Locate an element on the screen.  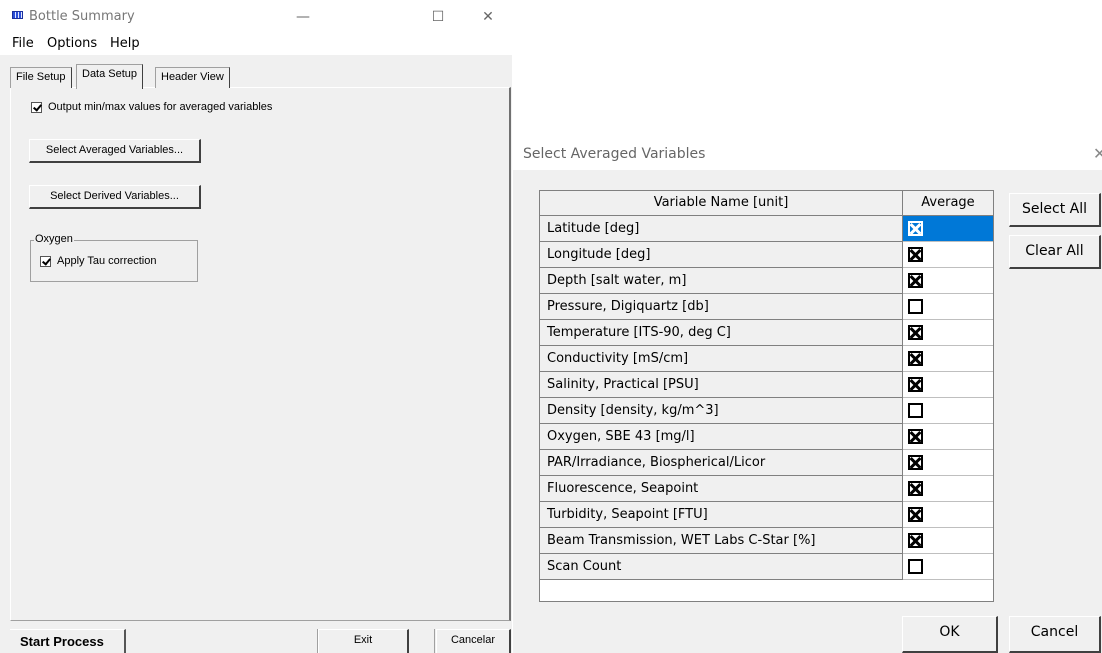
window-title: Bottle Summary is located at coordinates (82, 16).